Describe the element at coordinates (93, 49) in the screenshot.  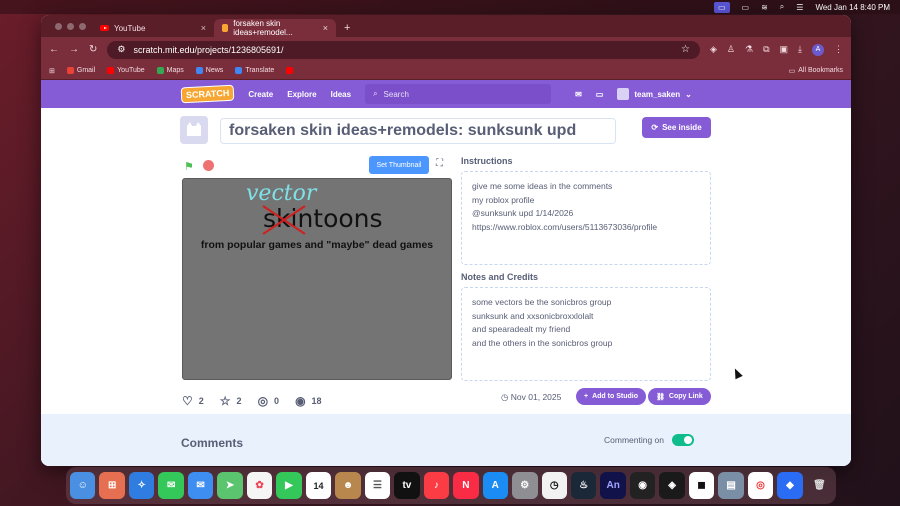
I see `reload-icon: ↻` at that location.